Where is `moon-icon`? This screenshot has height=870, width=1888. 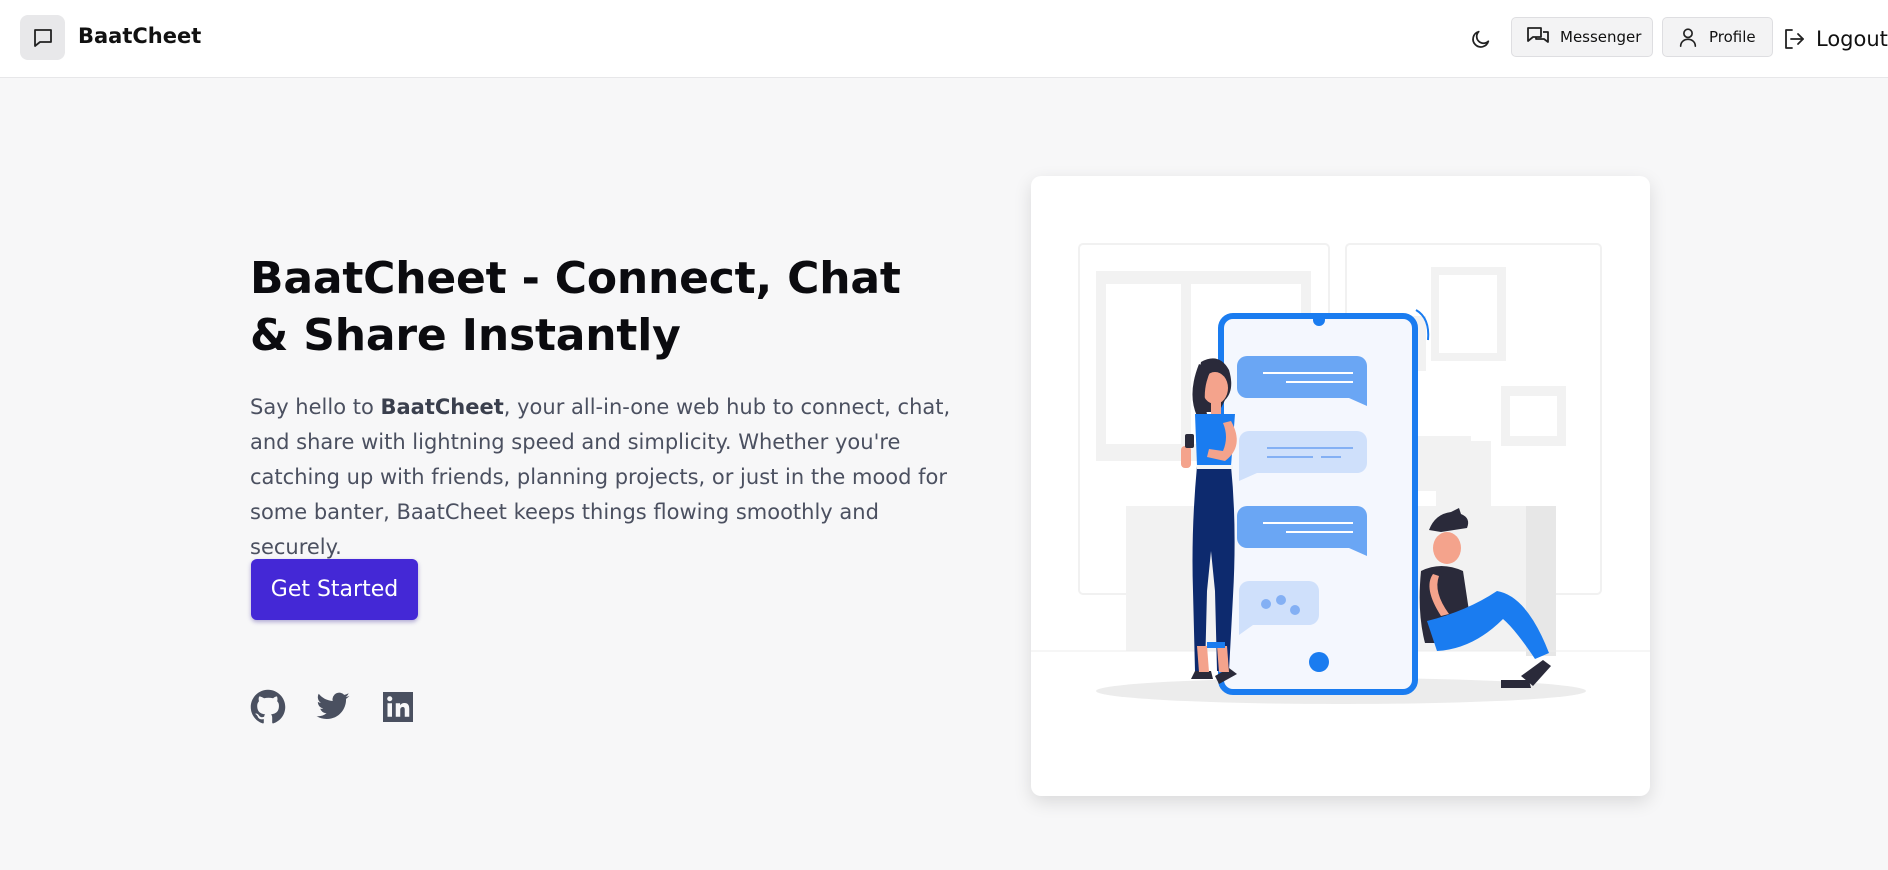 moon-icon is located at coordinates (1481, 39).